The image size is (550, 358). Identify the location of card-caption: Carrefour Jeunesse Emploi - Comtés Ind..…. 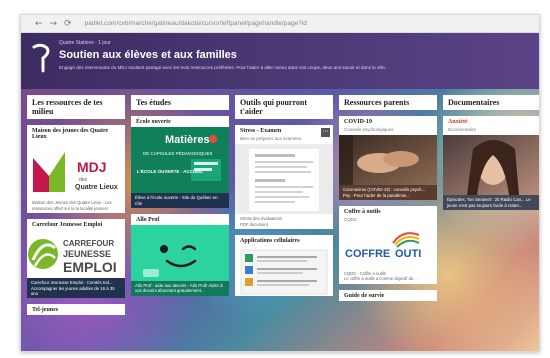
(76, 288).